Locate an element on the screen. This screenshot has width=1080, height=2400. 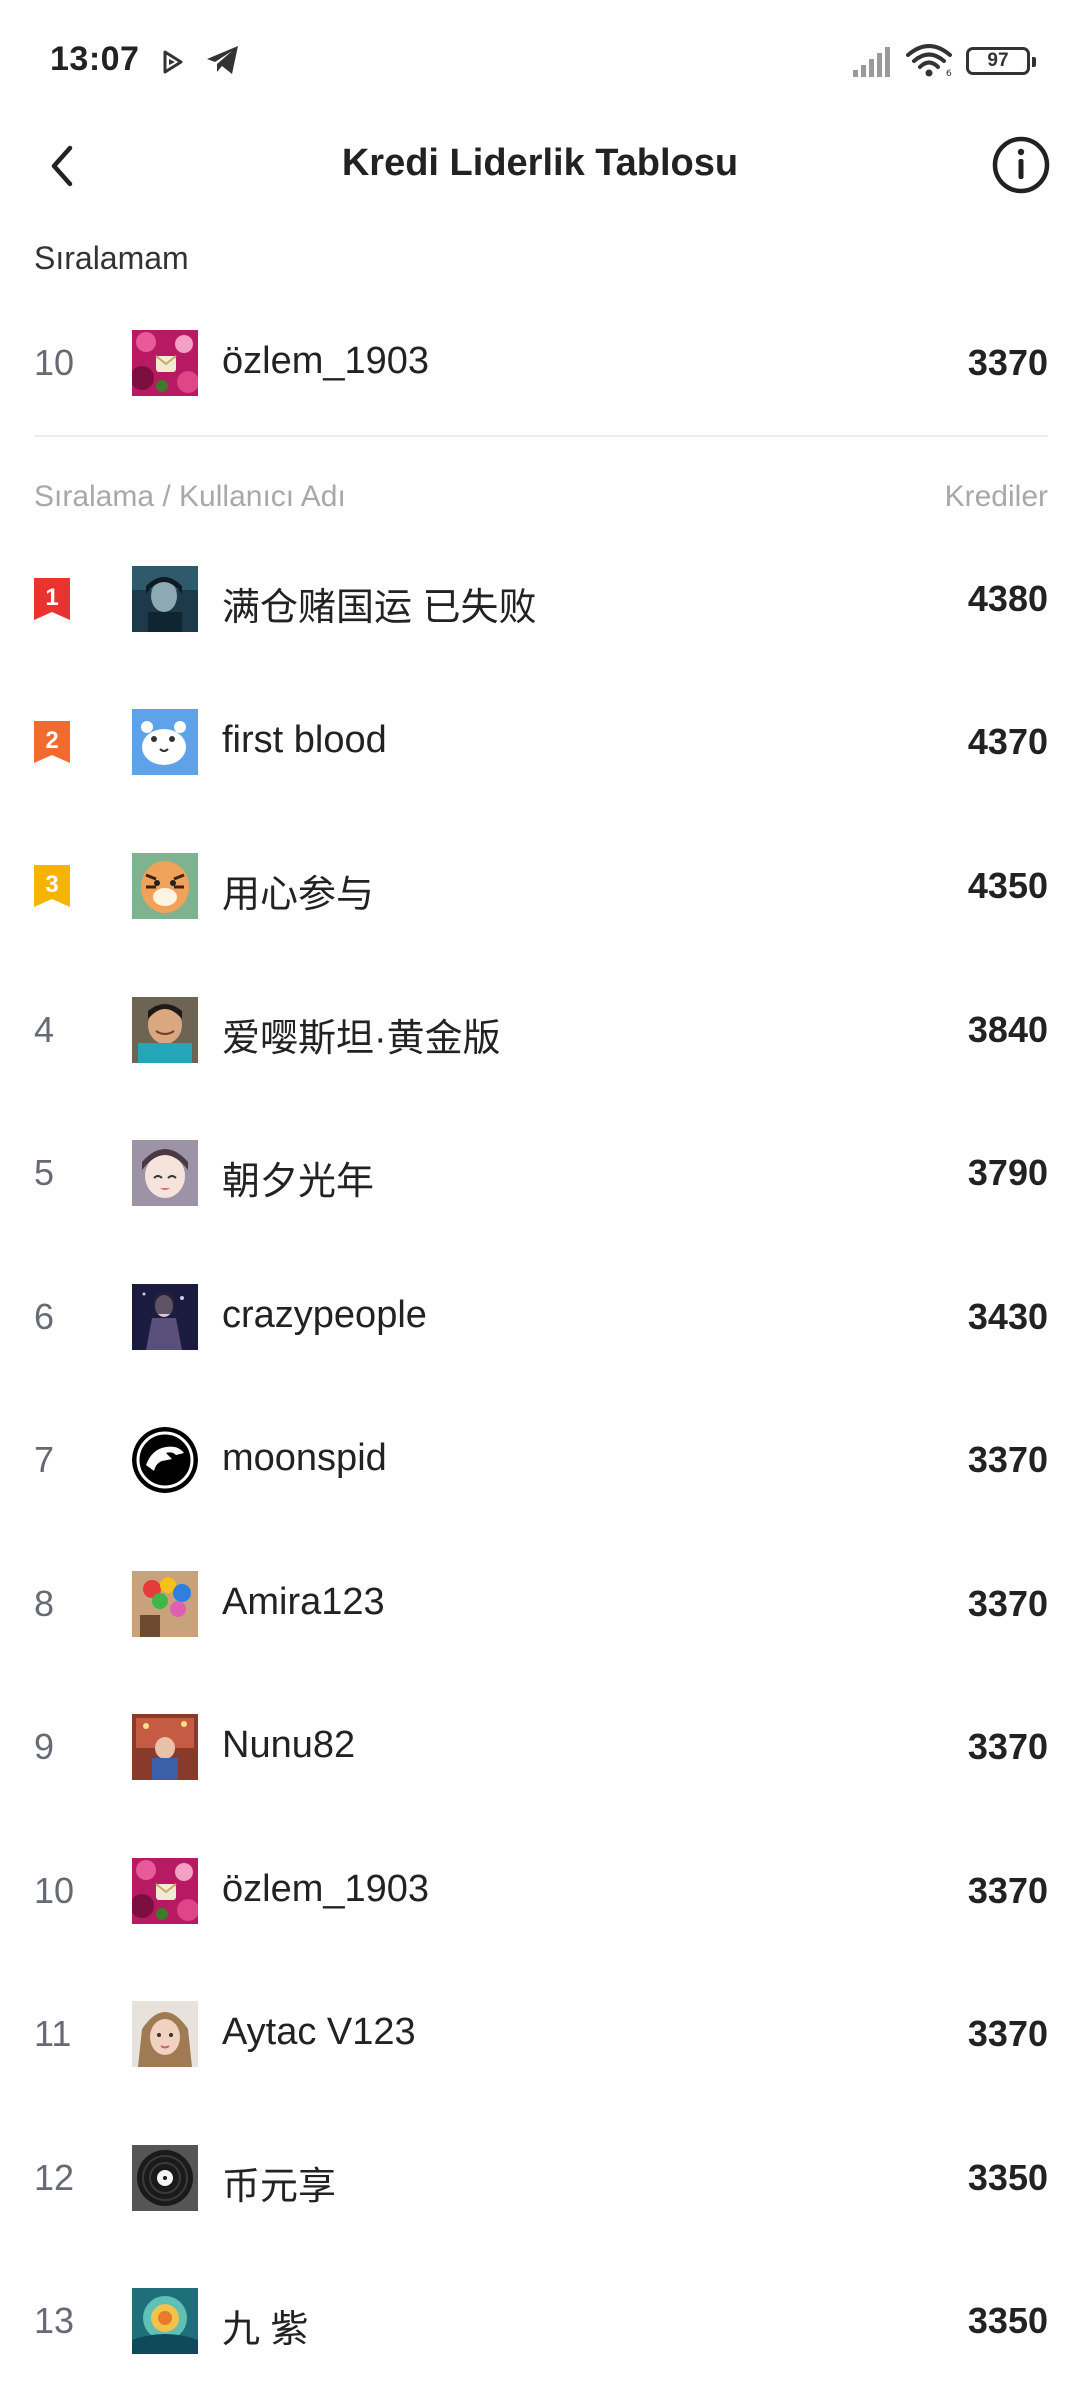
my-rank-username: özlem_1903 is located at coordinates (326, 361).